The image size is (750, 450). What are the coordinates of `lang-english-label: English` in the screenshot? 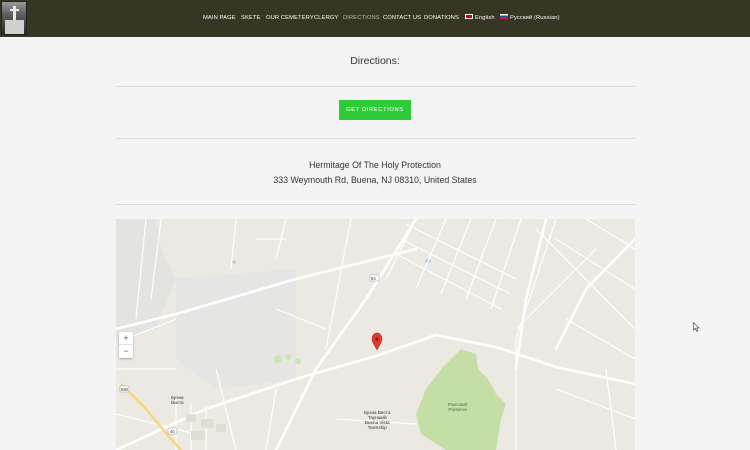 It's located at (485, 18).